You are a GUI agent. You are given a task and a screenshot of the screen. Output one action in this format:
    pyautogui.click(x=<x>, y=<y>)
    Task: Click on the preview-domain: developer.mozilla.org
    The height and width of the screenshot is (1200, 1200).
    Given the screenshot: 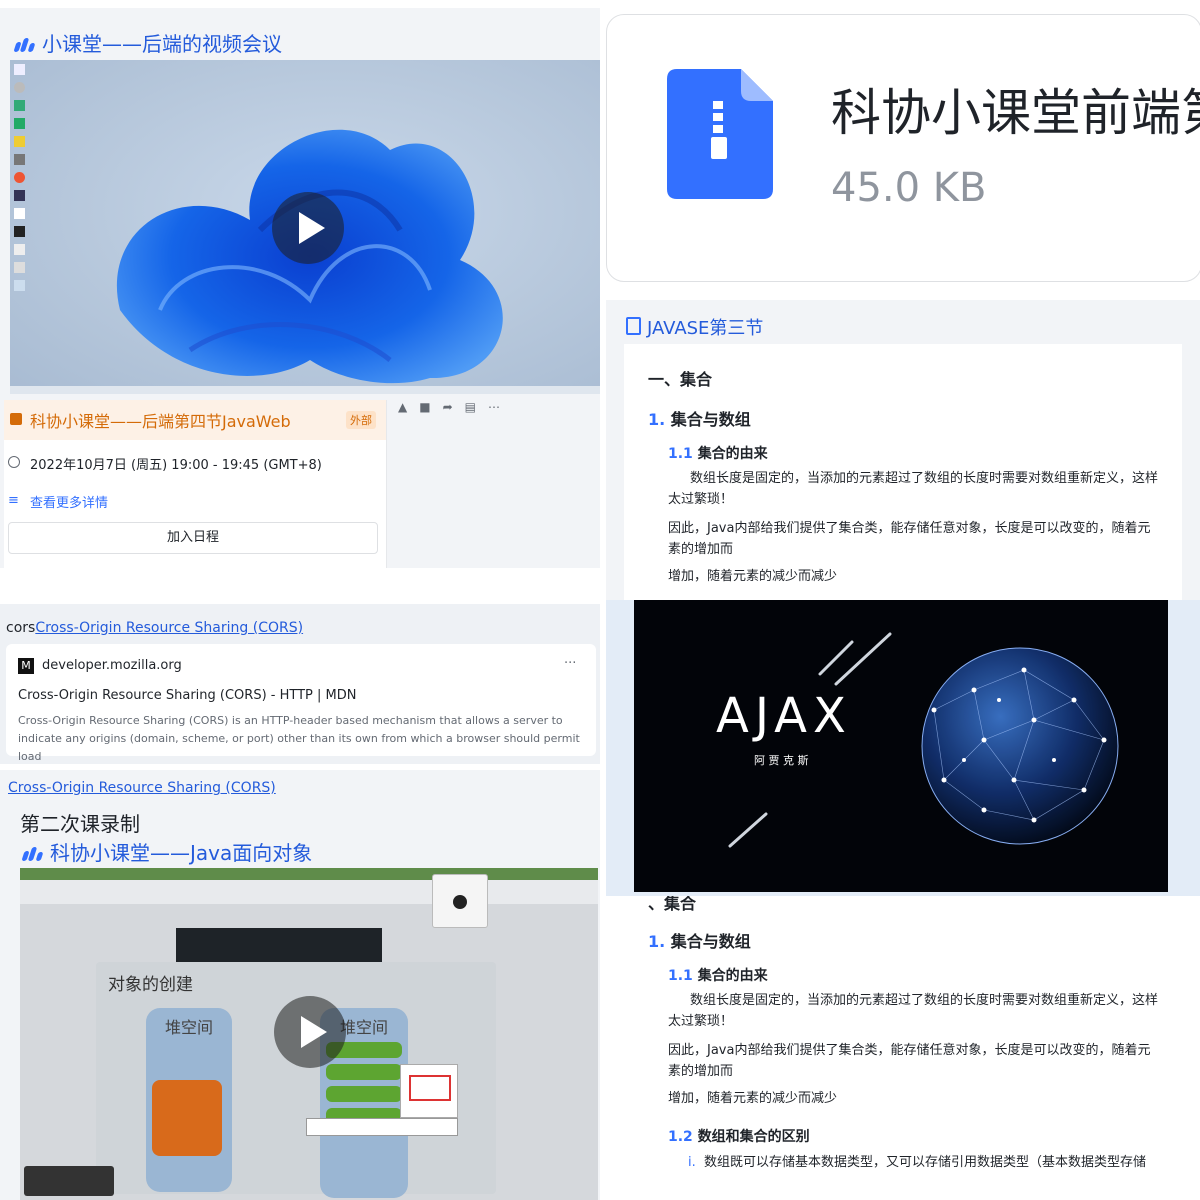 What is the action you would take?
    pyautogui.click(x=112, y=665)
    